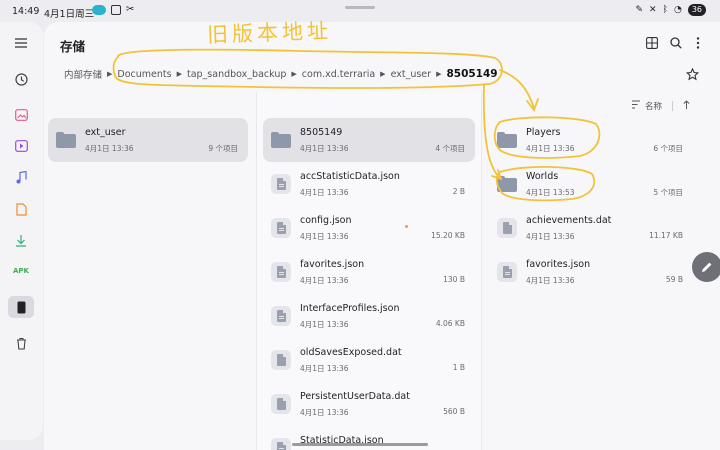 This screenshot has width=720, height=450. What do you see at coordinates (351, 352) in the screenshot?
I see `item-name: oldSavesExposed.dat` at bounding box center [351, 352].